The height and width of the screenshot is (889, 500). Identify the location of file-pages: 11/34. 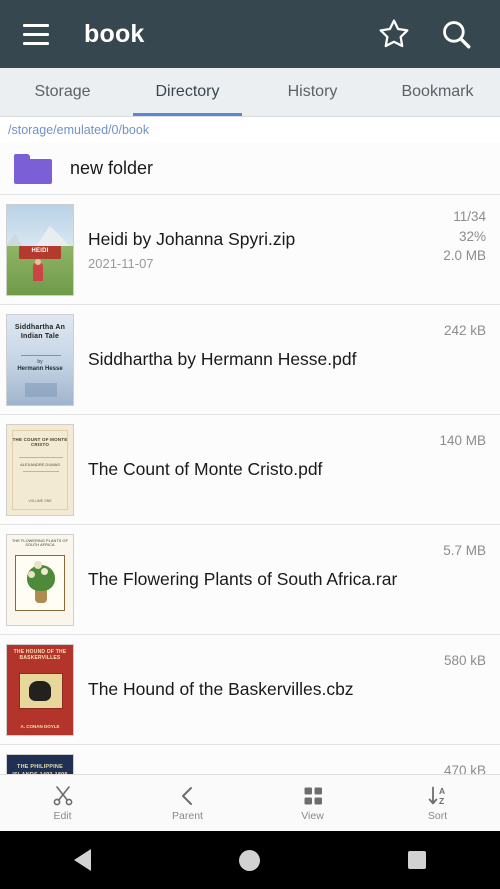
(469, 216).